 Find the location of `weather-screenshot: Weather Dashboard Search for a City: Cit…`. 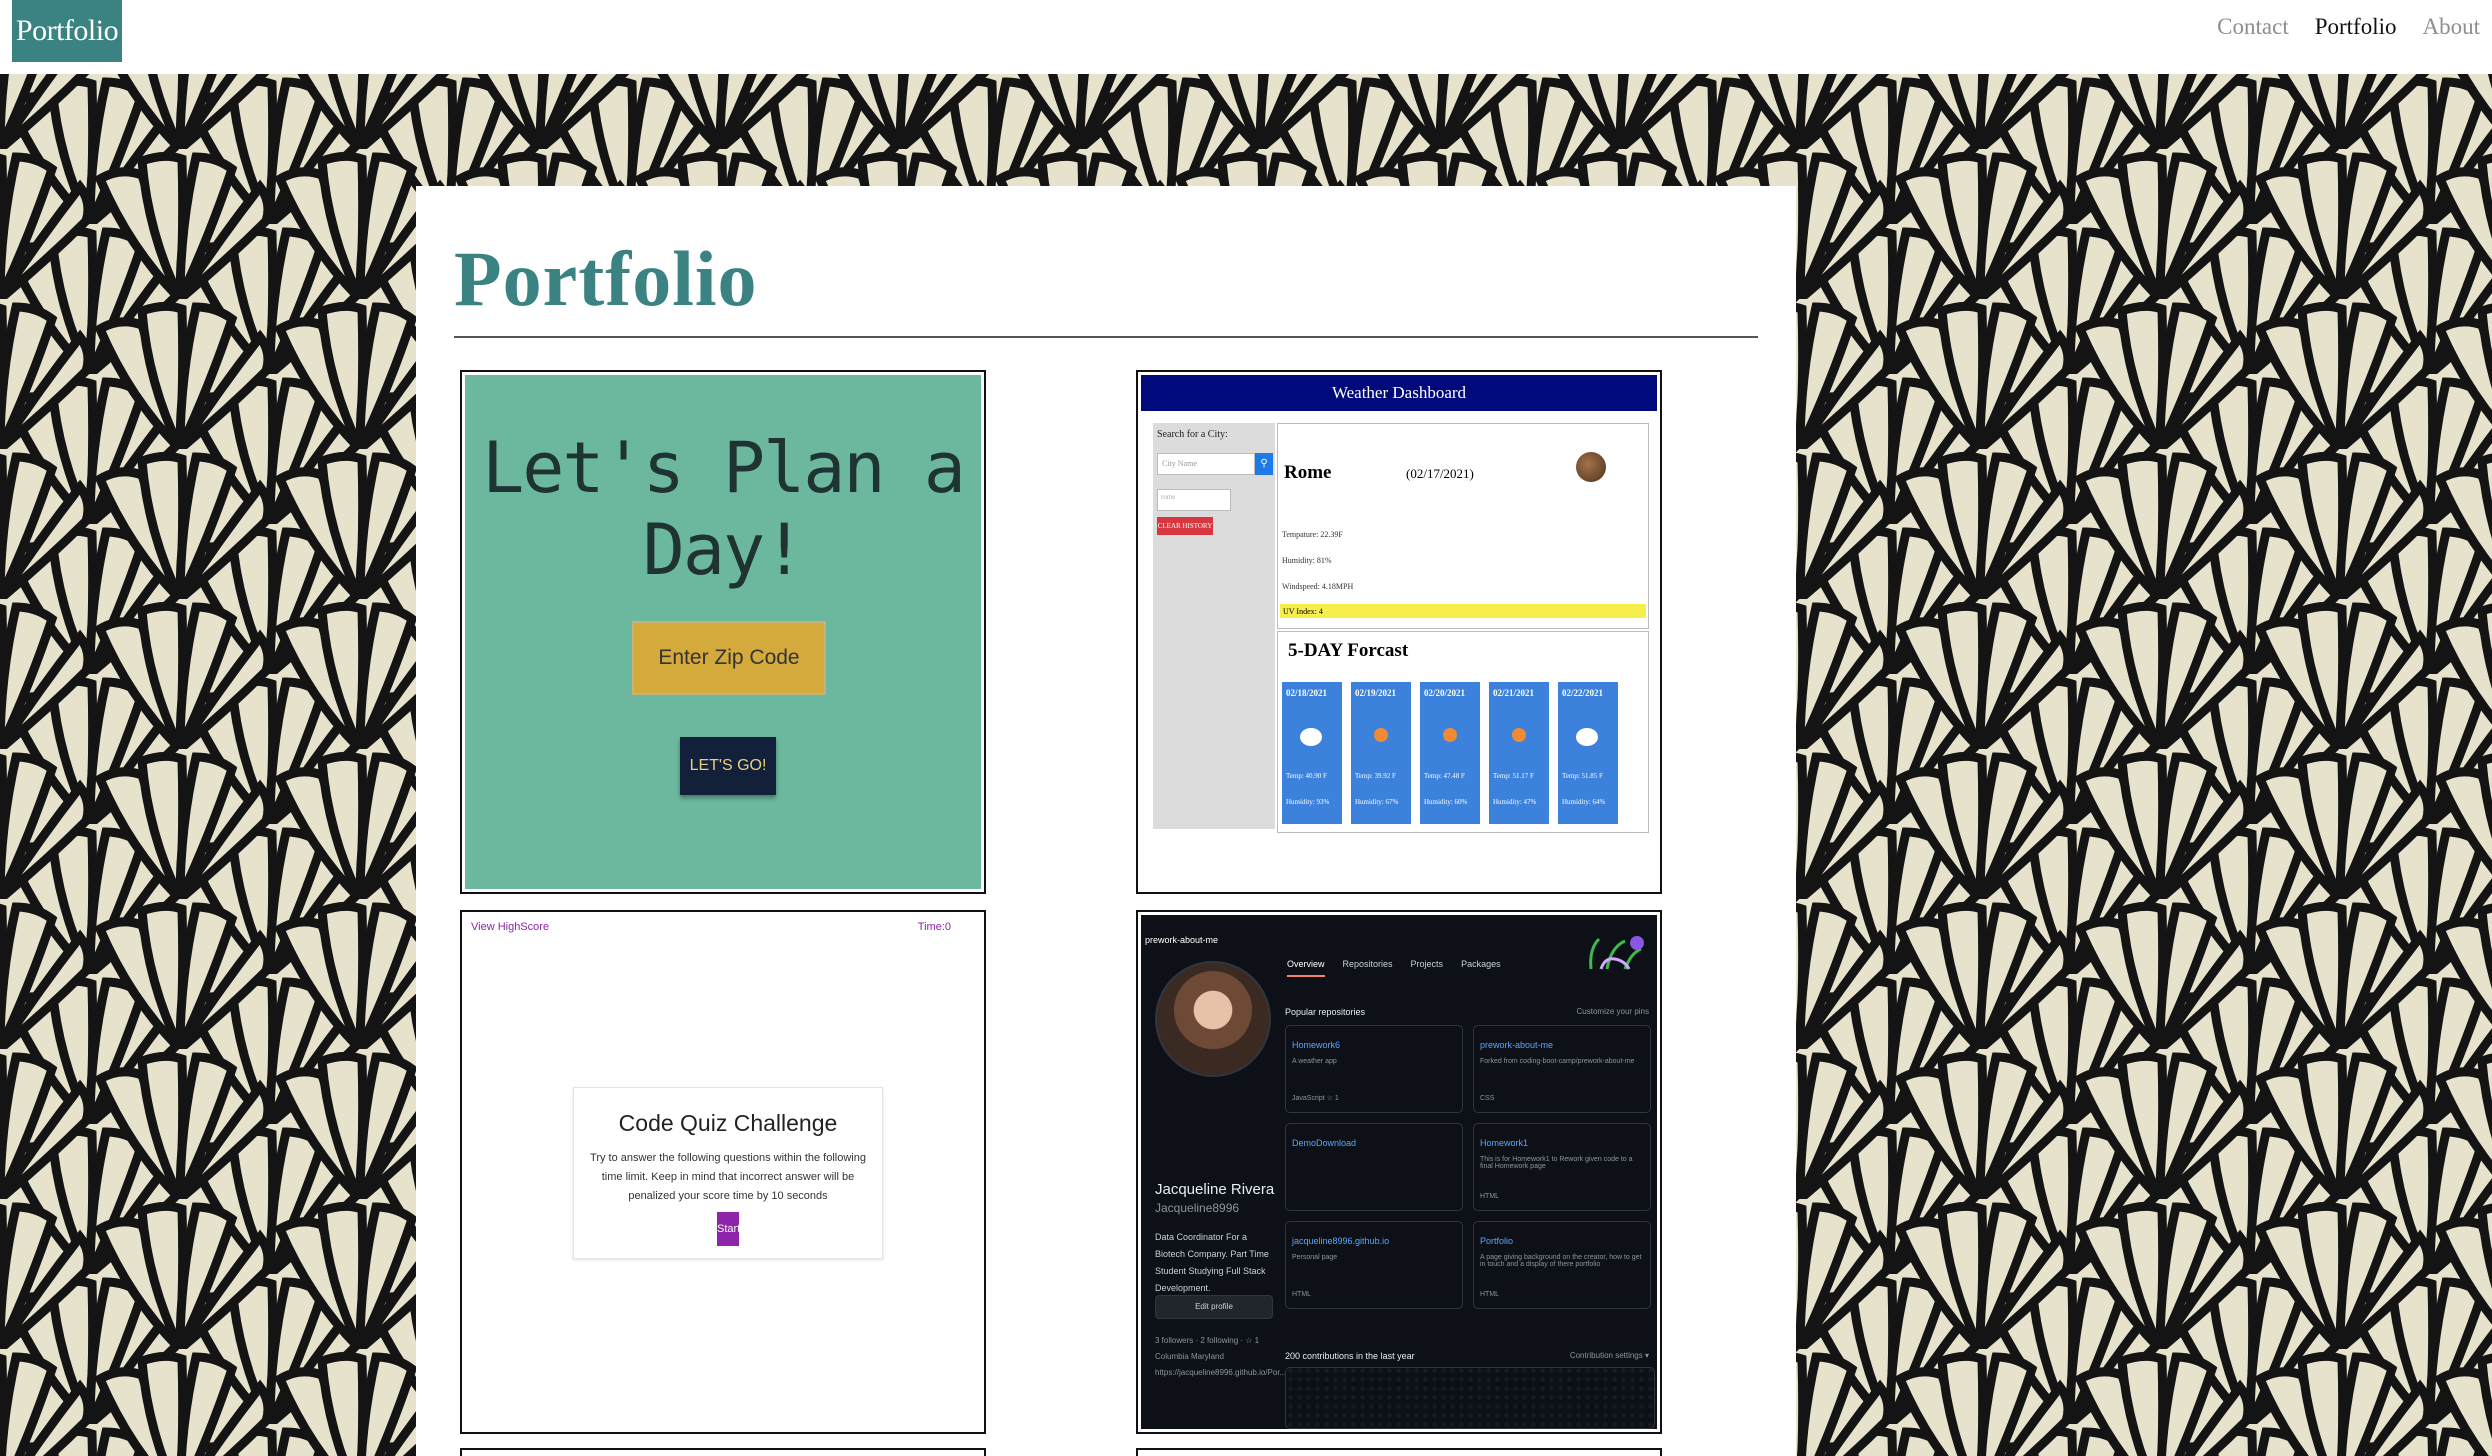

weather-screenshot: Weather Dashboard Search for a City: Cit… is located at coordinates (1399, 632).